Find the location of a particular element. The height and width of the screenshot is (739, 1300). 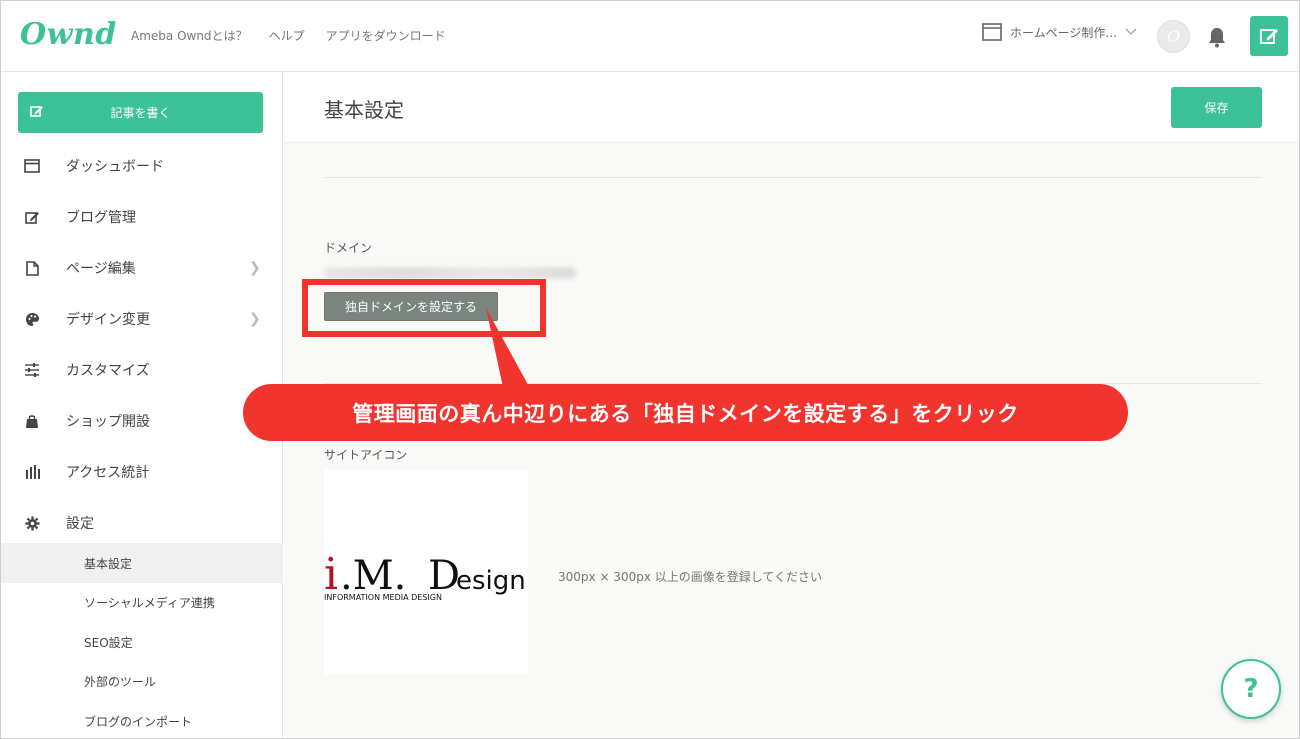

chevron-down-icon is located at coordinates (1131, 31).